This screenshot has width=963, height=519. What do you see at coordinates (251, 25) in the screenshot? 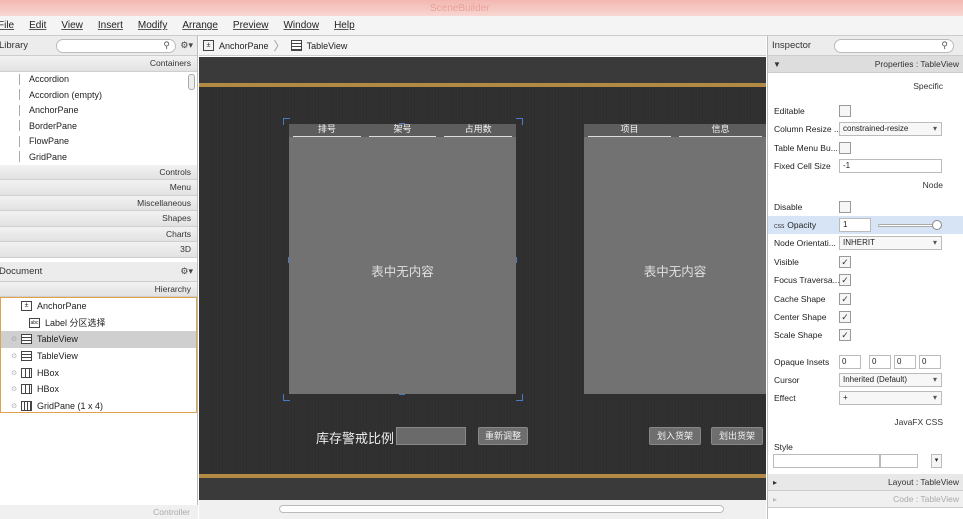
I see `menu-preview: Preview` at bounding box center [251, 25].